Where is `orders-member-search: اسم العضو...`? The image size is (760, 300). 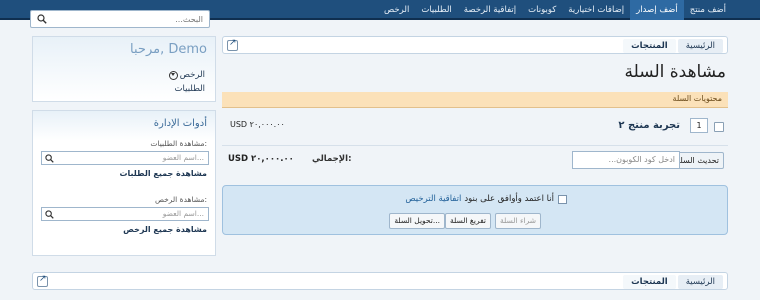 orders-member-search: اسم العضو... is located at coordinates (125, 158).